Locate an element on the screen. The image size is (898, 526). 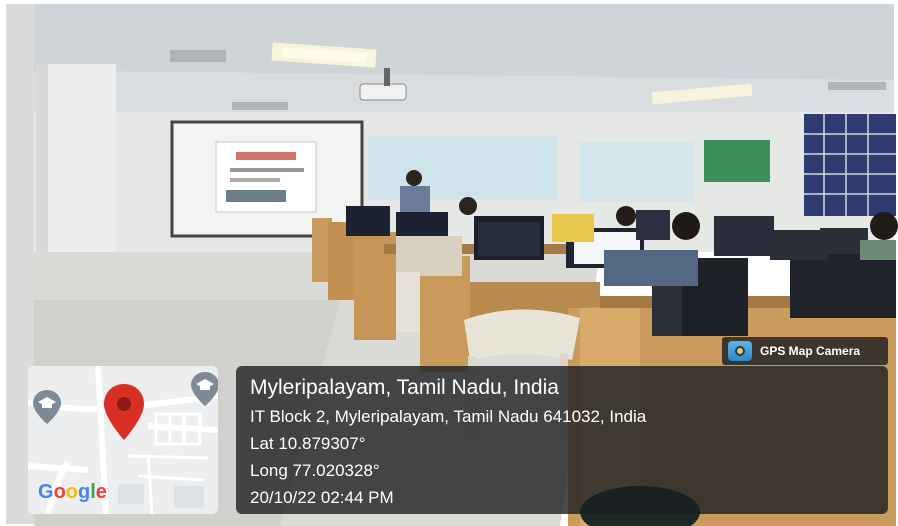
longitude: Long 77.020328° is located at coordinates (315, 470).